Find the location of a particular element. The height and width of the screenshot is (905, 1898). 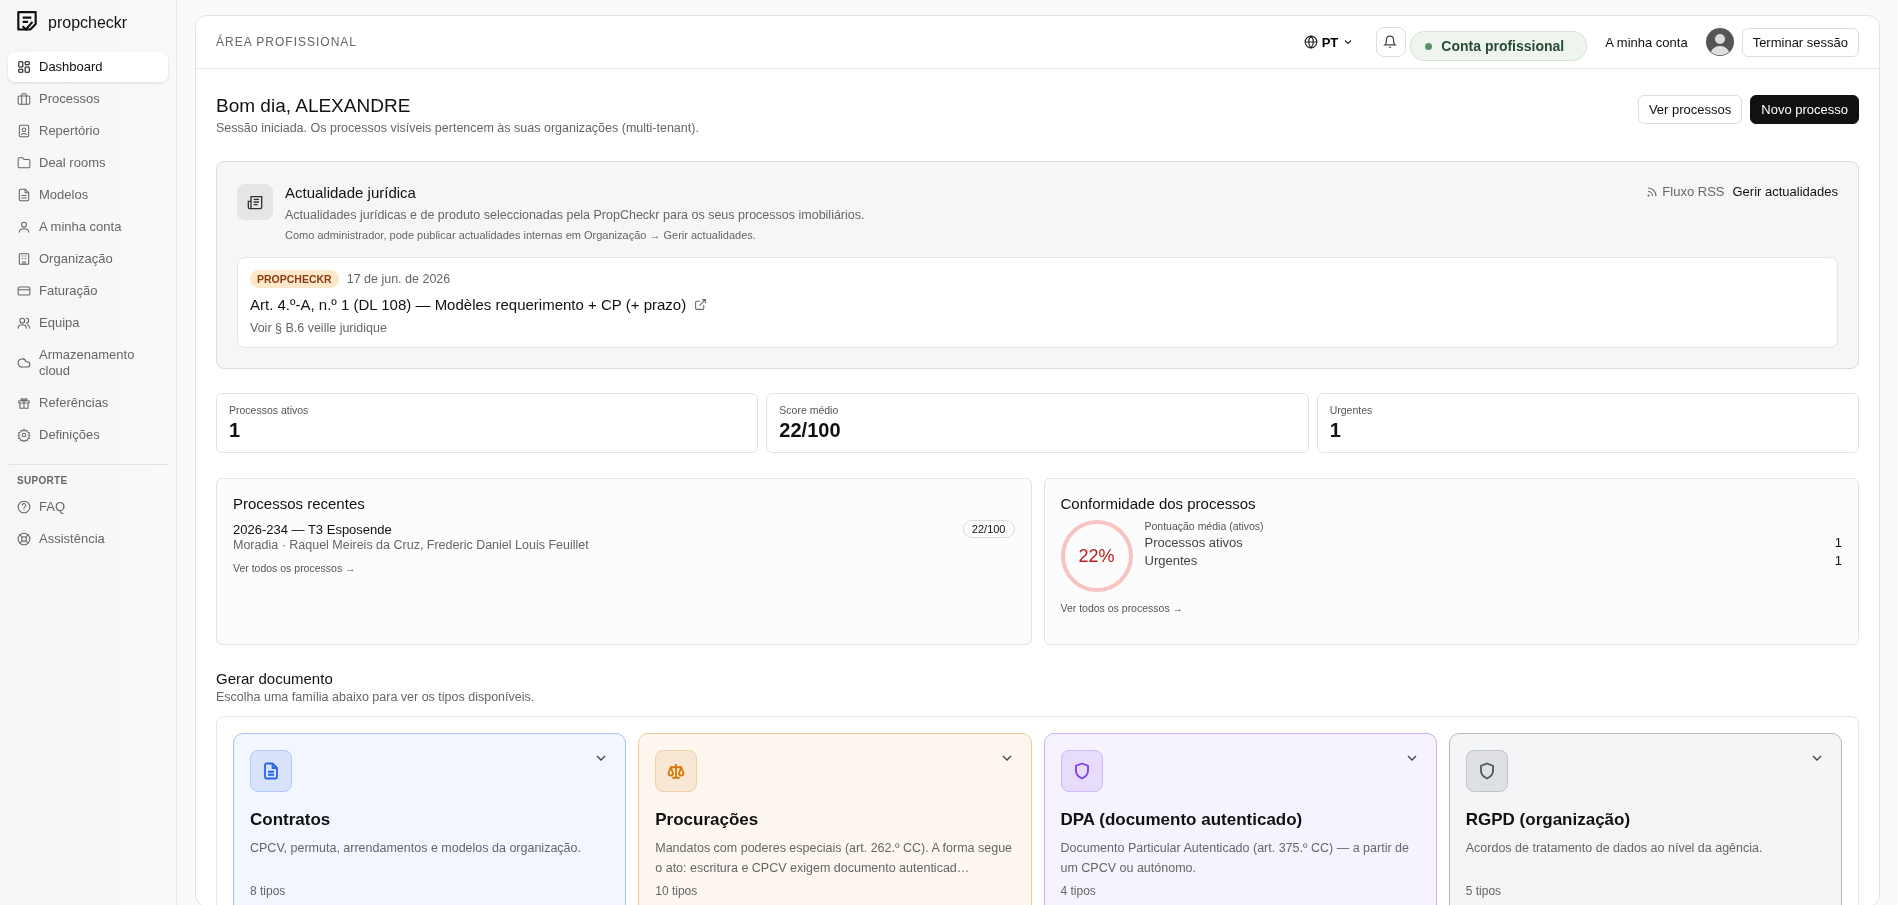

score-caption: Pontuação média (ativos) is located at coordinates (1204, 526).